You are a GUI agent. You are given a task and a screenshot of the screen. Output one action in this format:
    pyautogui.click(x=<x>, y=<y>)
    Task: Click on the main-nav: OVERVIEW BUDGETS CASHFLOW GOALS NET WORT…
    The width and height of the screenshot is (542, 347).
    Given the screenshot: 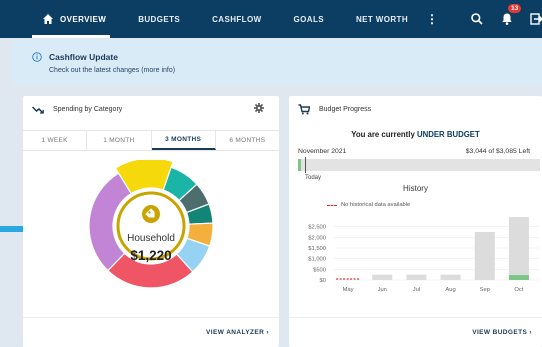 What is the action you would take?
    pyautogui.click(x=250, y=19)
    